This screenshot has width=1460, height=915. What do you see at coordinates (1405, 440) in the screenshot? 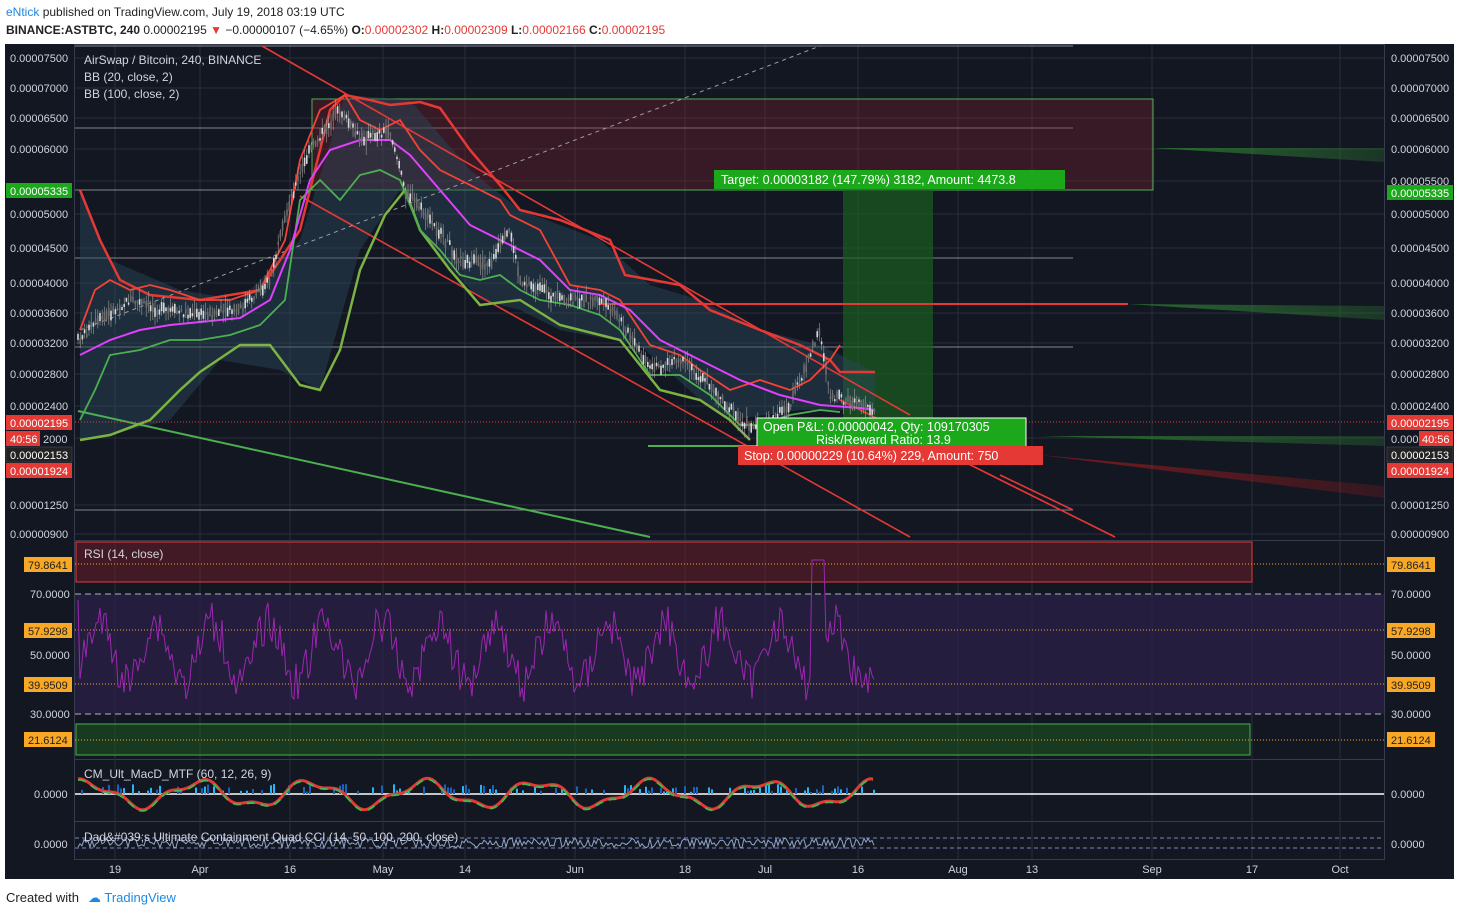
I see `right-timer-head: 0.000` at bounding box center [1405, 440].